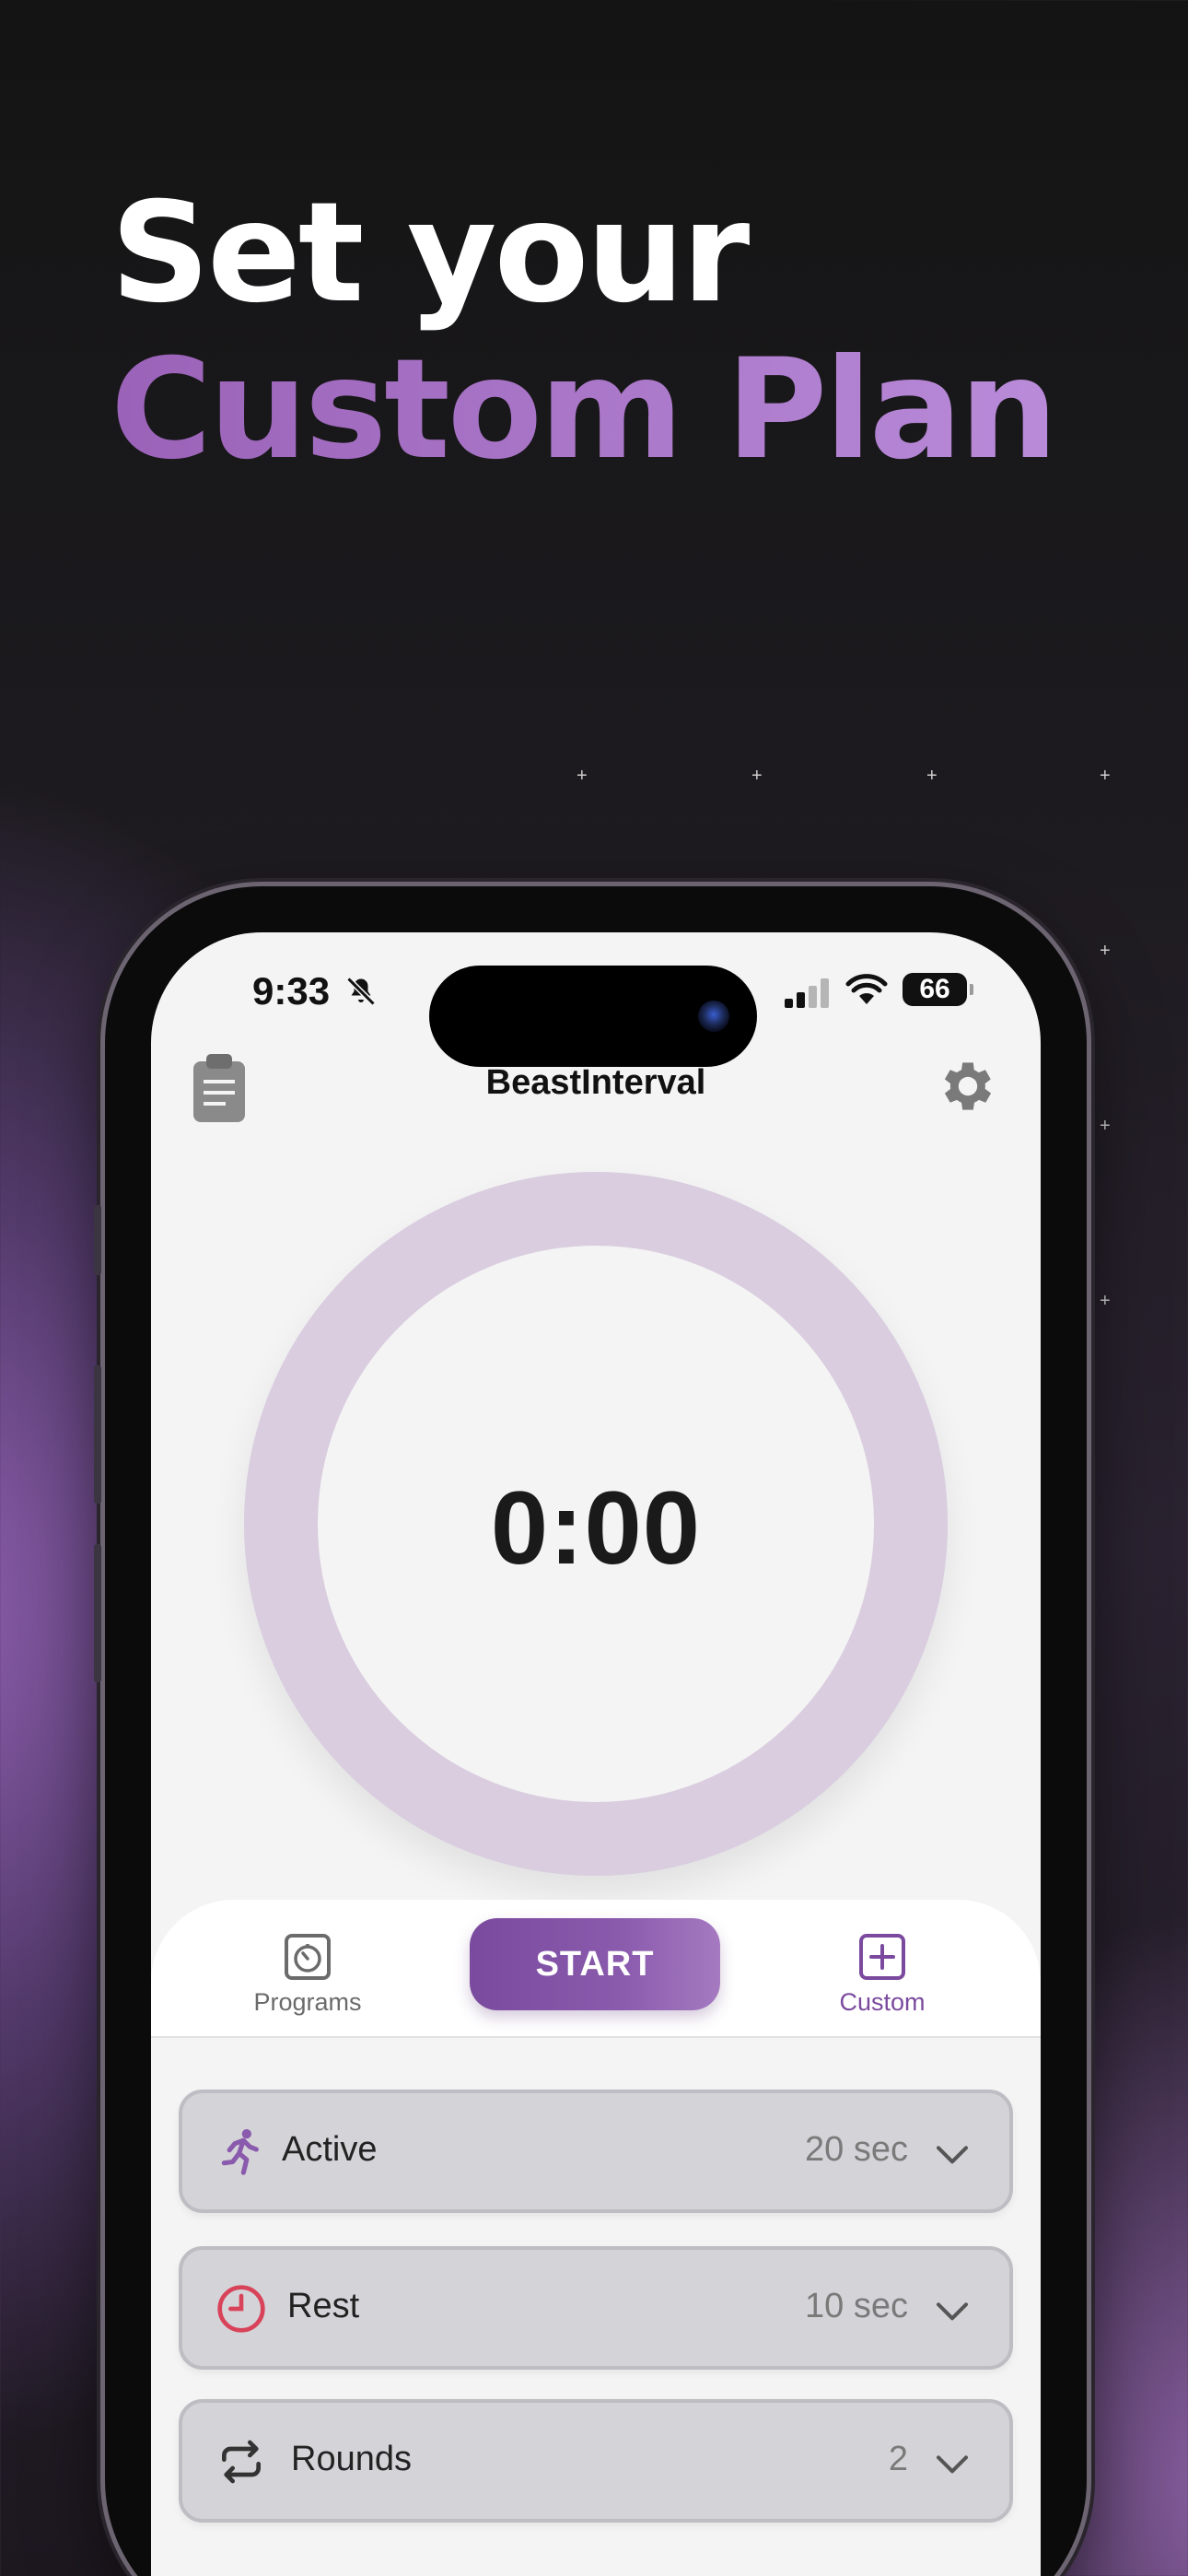 Image resolution: width=1188 pixels, height=2576 pixels. What do you see at coordinates (323, 2306) in the screenshot?
I see `rest-label: Rest` at bounding box center [323, 2306].